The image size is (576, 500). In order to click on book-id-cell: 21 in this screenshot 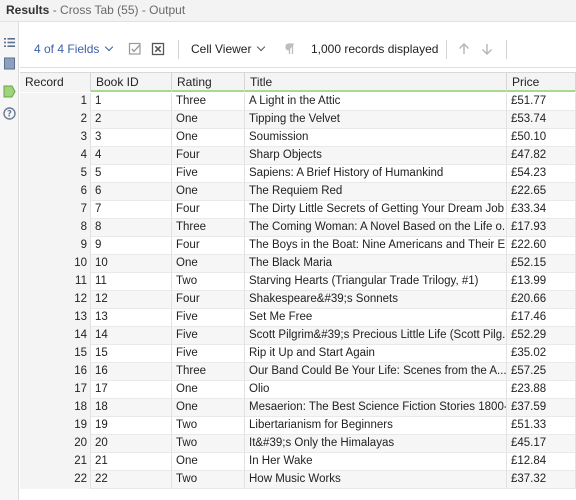, I will do `click(131, 462)`.